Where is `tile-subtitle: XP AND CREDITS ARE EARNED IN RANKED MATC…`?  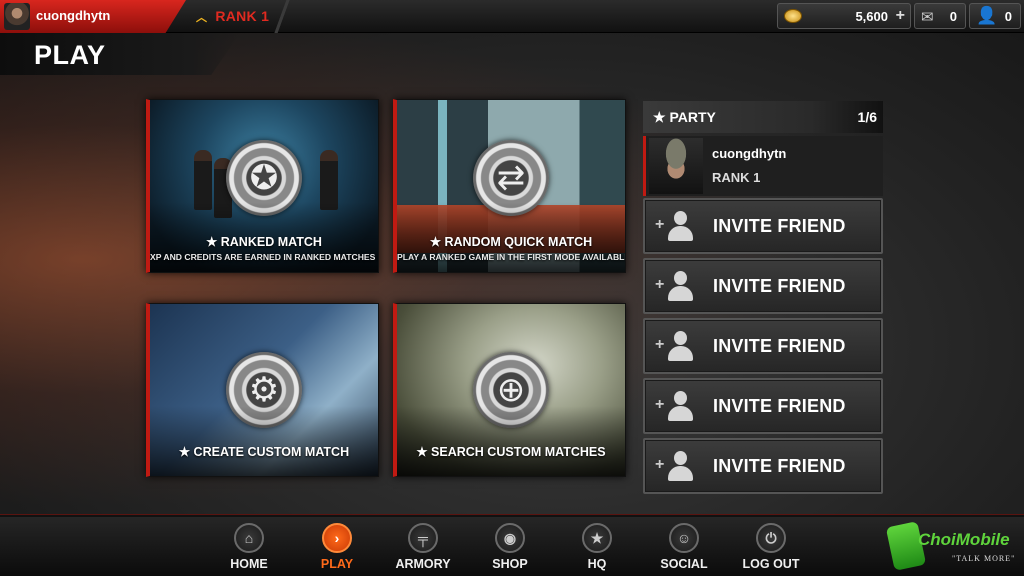 tile-subtitle: XP AND CREDITS ARE EARNED IN RANKED MATC… is located at coordinates (264, 257).